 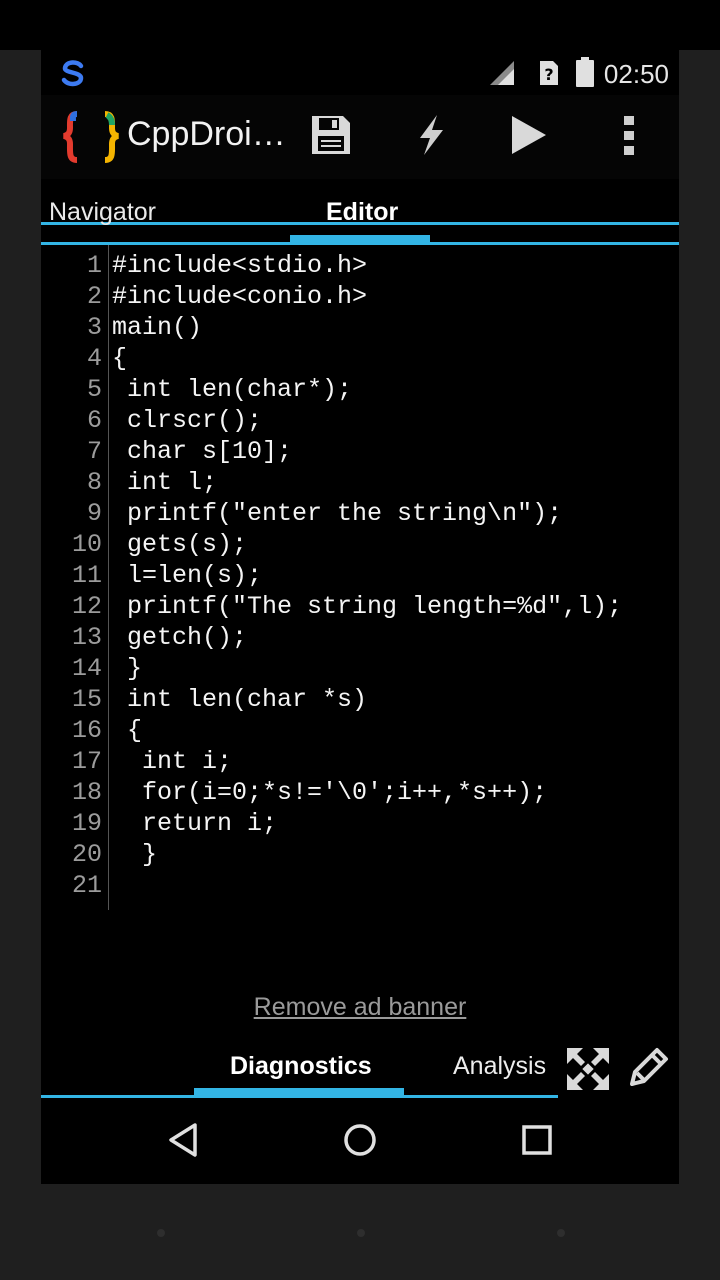 I want to click on code-line: 15 int len(char *s), so click(x=360, y=700).